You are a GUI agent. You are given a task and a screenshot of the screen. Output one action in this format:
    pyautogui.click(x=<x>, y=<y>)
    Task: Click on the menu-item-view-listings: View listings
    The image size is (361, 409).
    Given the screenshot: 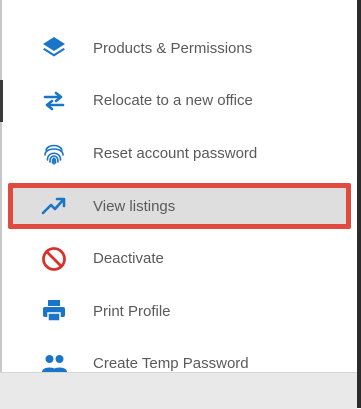 What is the action you would take?
    pyautogui.click(x=179, y=206)
    